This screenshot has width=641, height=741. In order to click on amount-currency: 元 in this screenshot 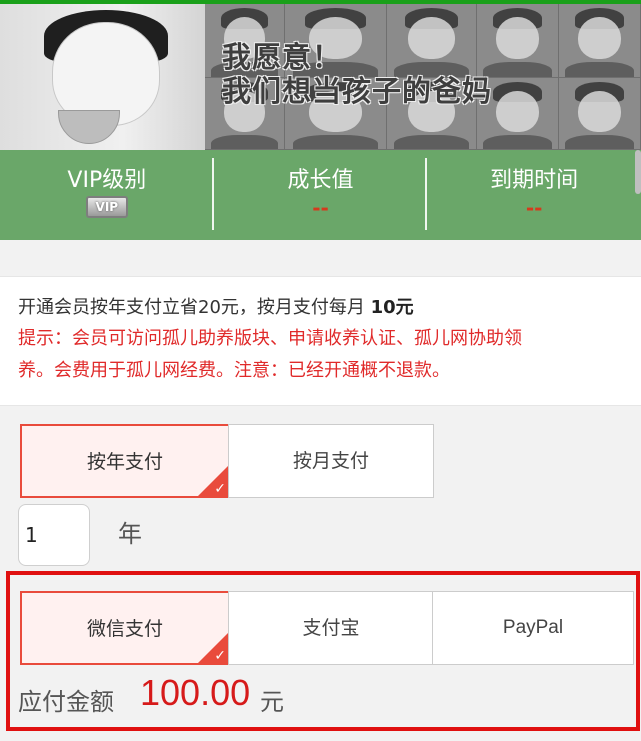, I will do `click(272, 702)`.